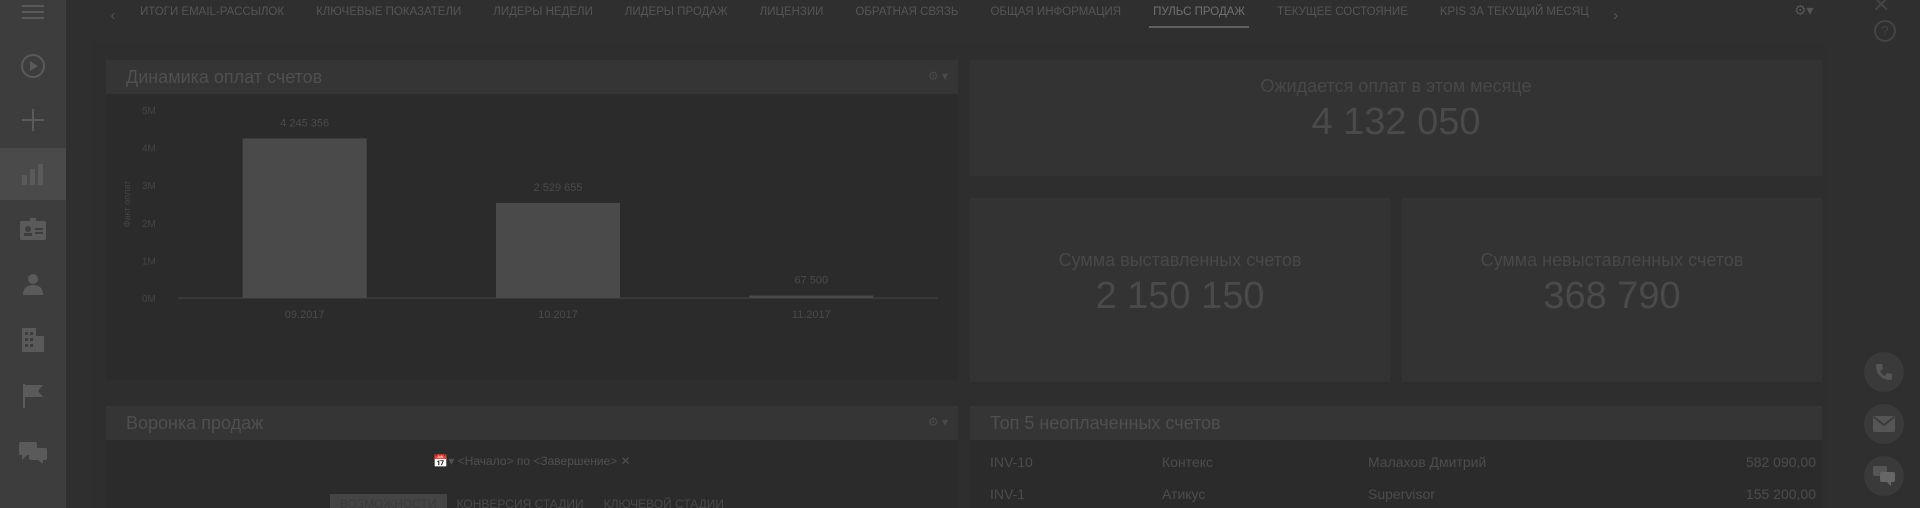  What do you see at coordinates (664, 501) in the screenshot?
I see `funnel-mode-key-stage: КЛЮЧЕВОЙ СТАДИИ` at bounding box center [664, 501].